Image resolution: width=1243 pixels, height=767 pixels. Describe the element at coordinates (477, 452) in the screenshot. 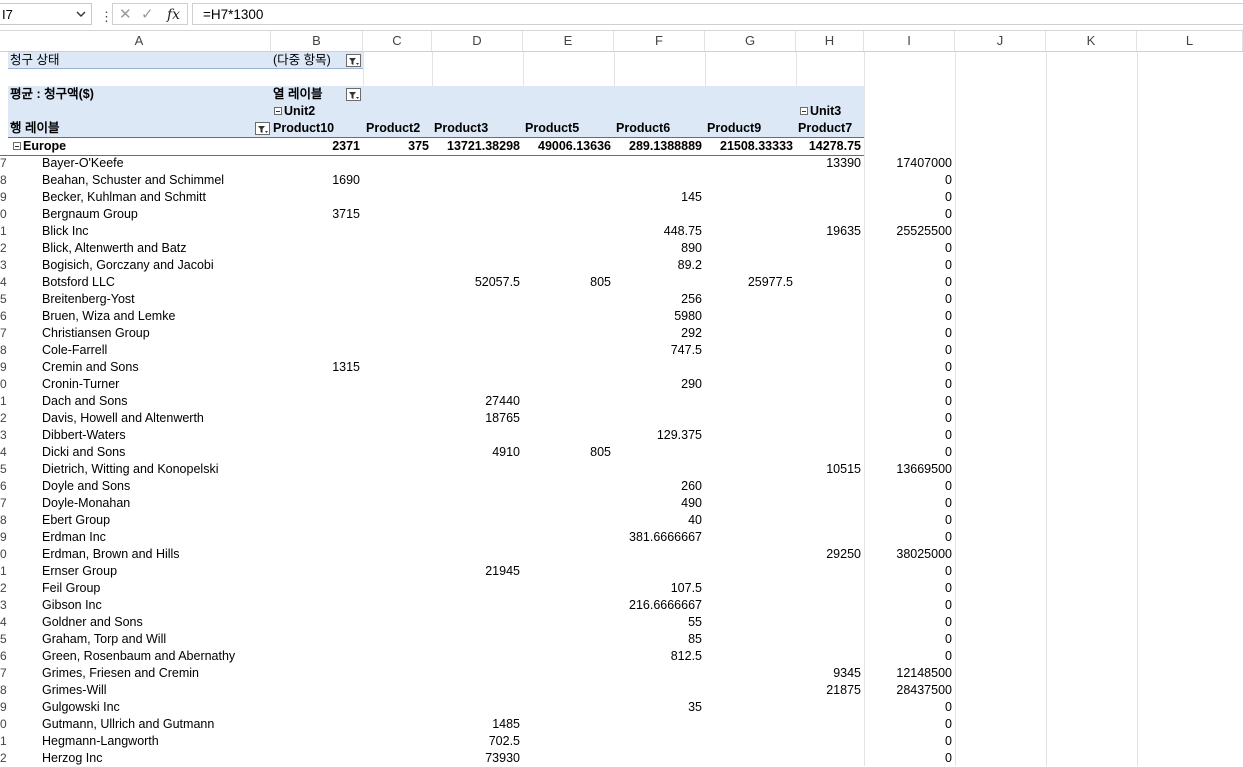

I see `cell-d: 4910` at that location.